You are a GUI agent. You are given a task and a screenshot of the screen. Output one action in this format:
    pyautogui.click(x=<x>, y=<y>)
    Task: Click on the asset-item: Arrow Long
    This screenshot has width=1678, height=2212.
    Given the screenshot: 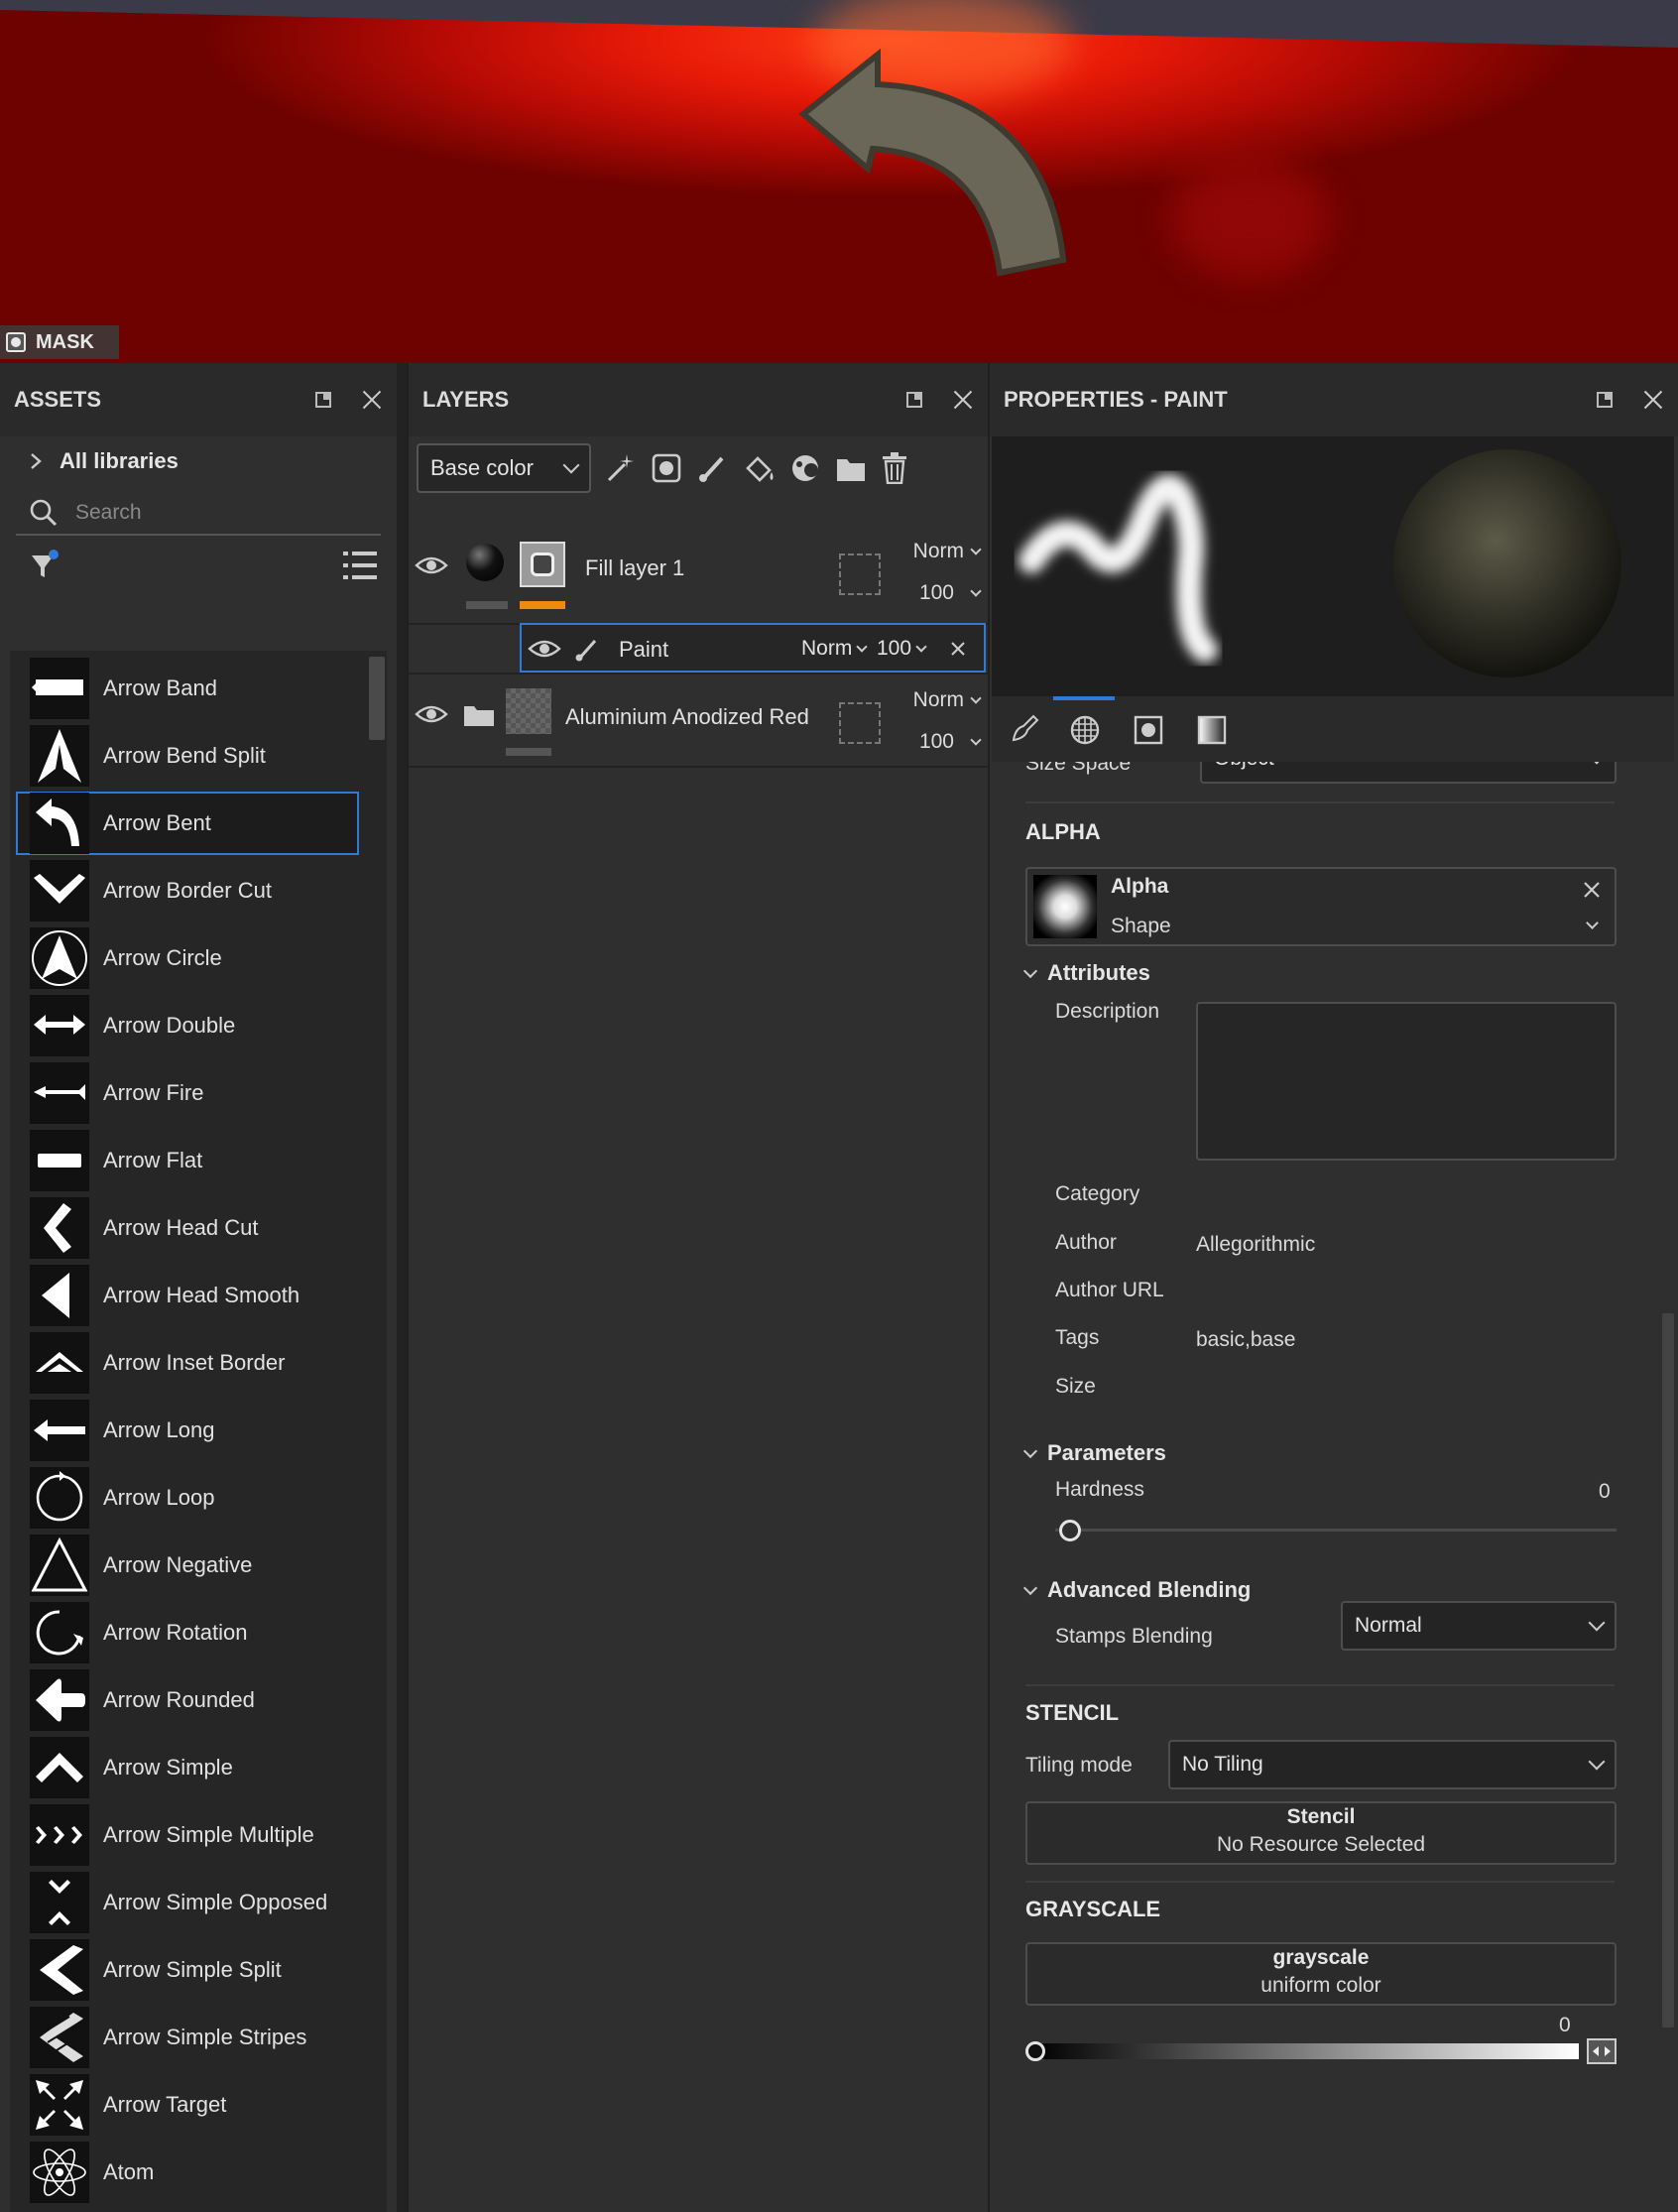 What is the action you would take?
    pyautogui.click(x=185, y=1431)
    